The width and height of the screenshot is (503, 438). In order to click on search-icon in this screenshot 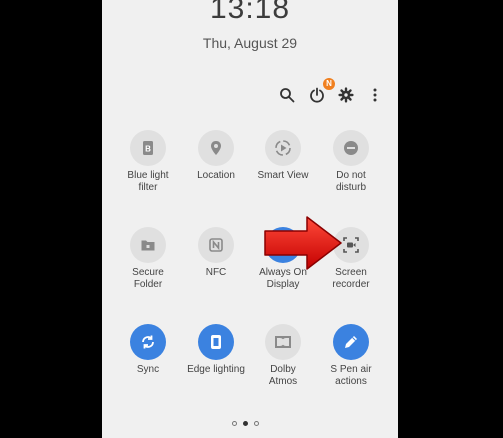, I will do `click(287, 95)`.